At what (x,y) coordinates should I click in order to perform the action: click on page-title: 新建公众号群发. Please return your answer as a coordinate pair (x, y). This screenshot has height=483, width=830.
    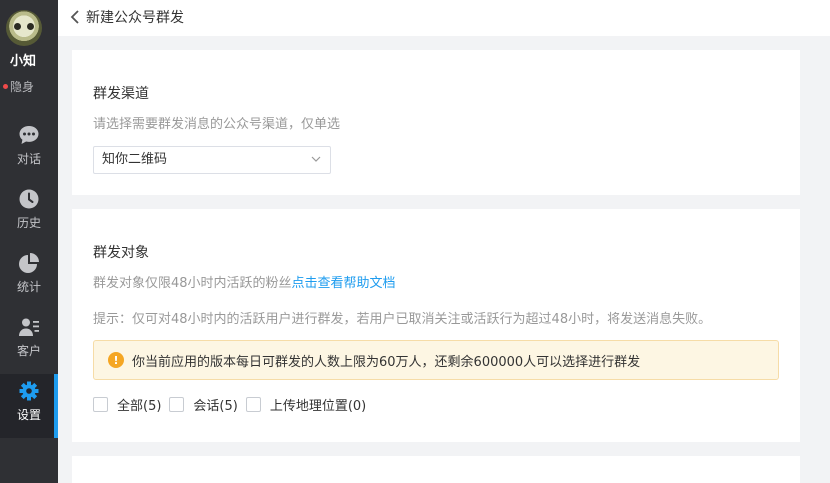
    Looking at the image, I should click on (135, 18).